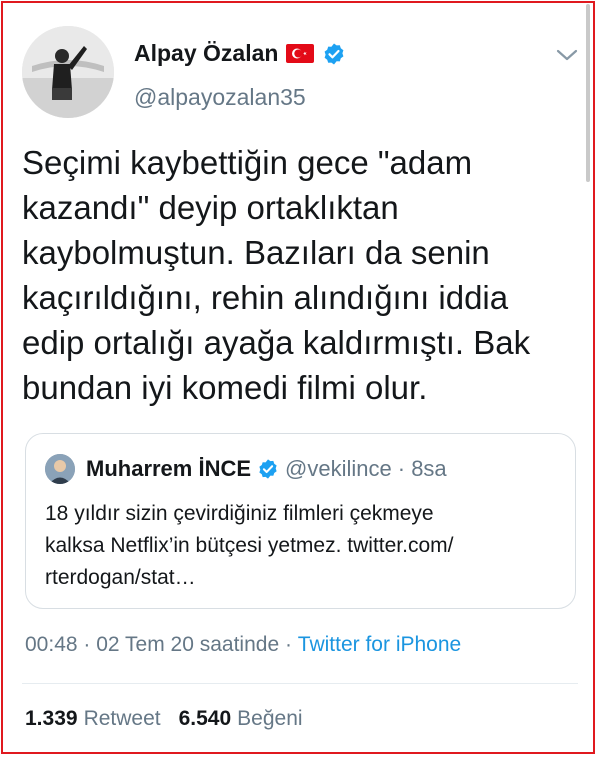 The height and width of the screenshot is (758, 600). Describe the element at coordinates (256, 252) in the screenshot. I see `tweet-text-line: kaybolmuştun. Bazıları da senin` at that location.